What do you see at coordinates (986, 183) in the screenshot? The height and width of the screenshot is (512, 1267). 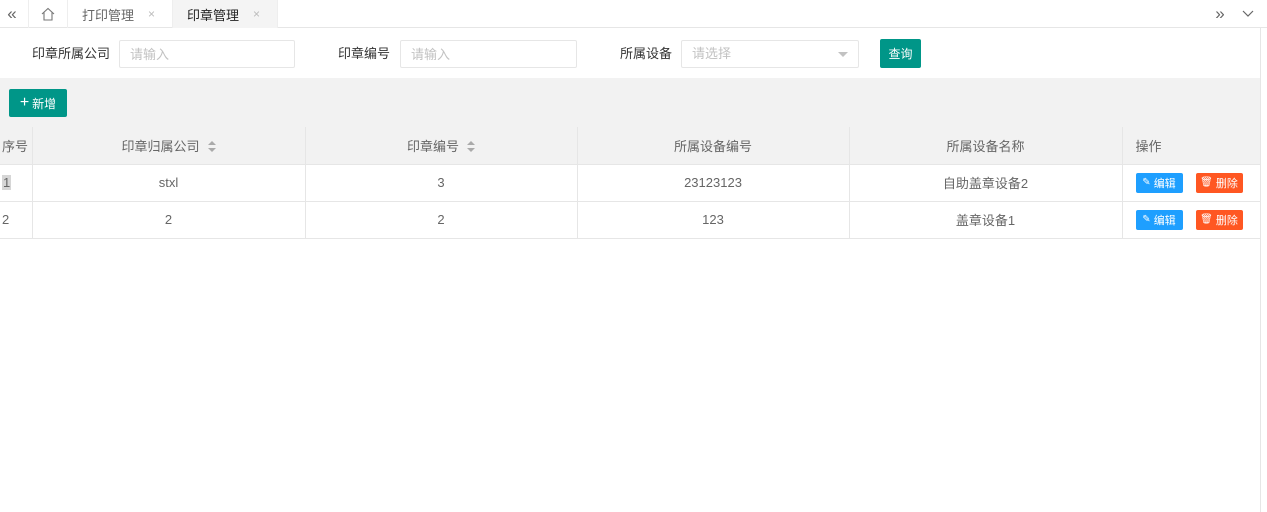 I see `cell-device-name: 自助盖章设备2` at bounding box center [986, 183].